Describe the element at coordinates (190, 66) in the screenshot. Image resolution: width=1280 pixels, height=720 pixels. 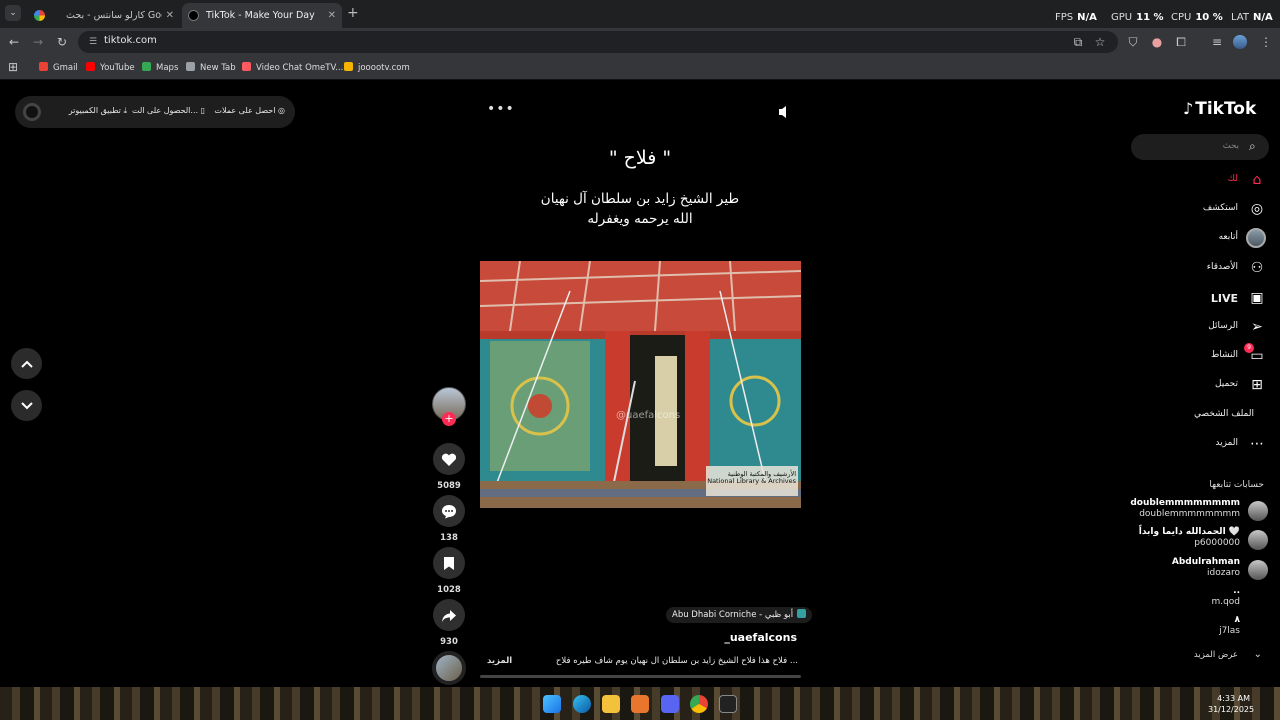
I see `globe-icon` at that location.